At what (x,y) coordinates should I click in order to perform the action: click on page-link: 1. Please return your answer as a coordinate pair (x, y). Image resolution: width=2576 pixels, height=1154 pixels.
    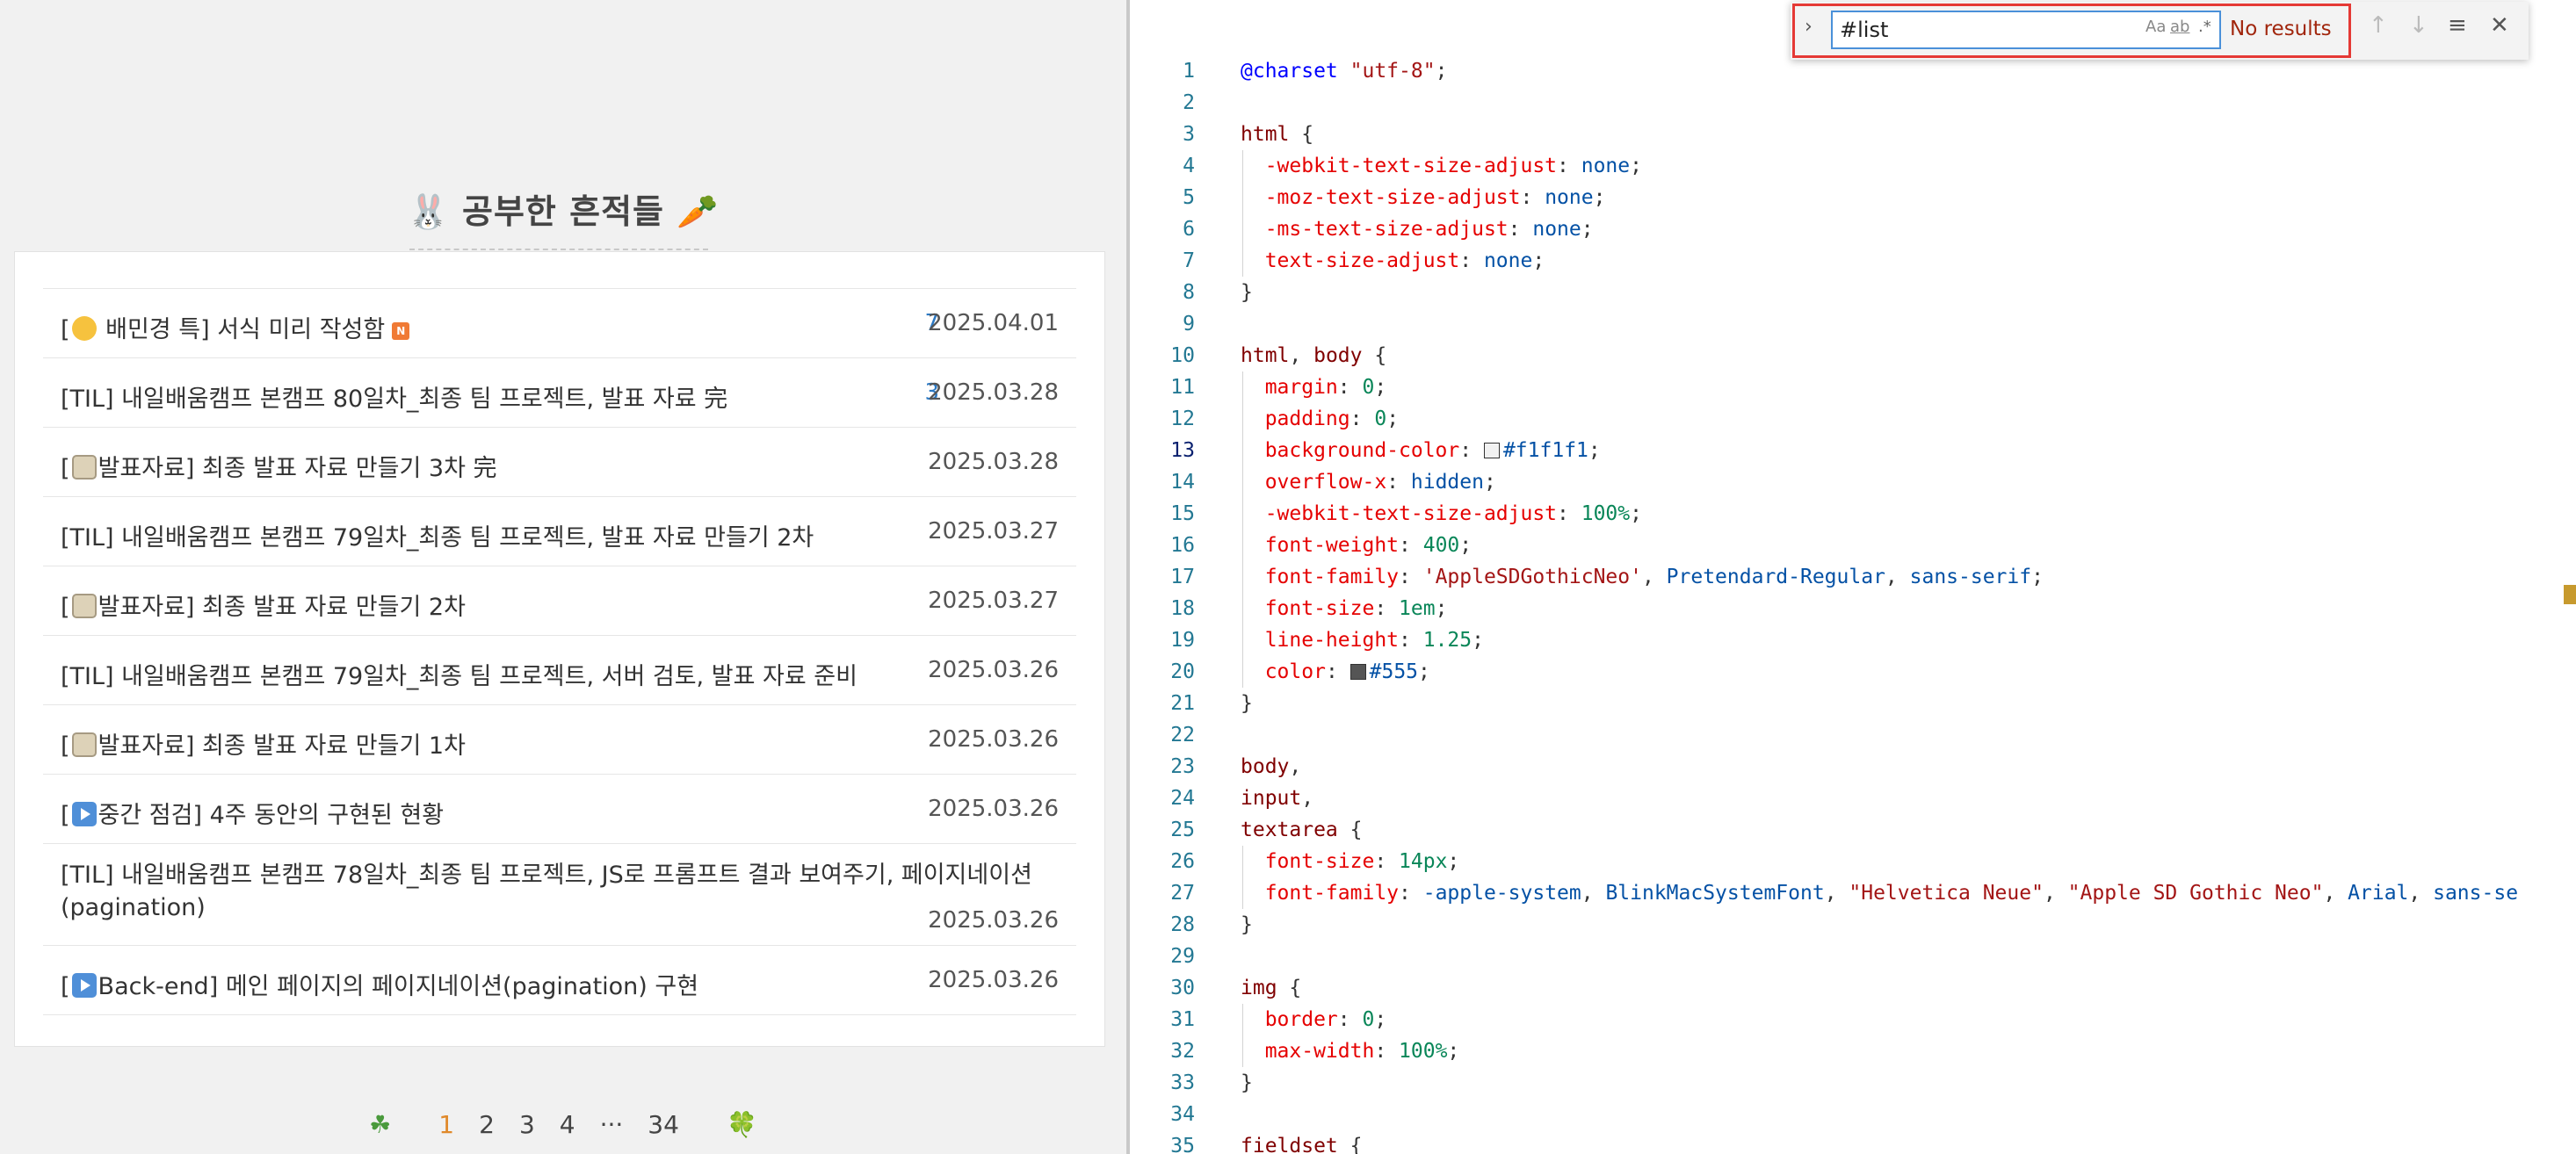
    Looking at the image, I should click on (446, 1124).